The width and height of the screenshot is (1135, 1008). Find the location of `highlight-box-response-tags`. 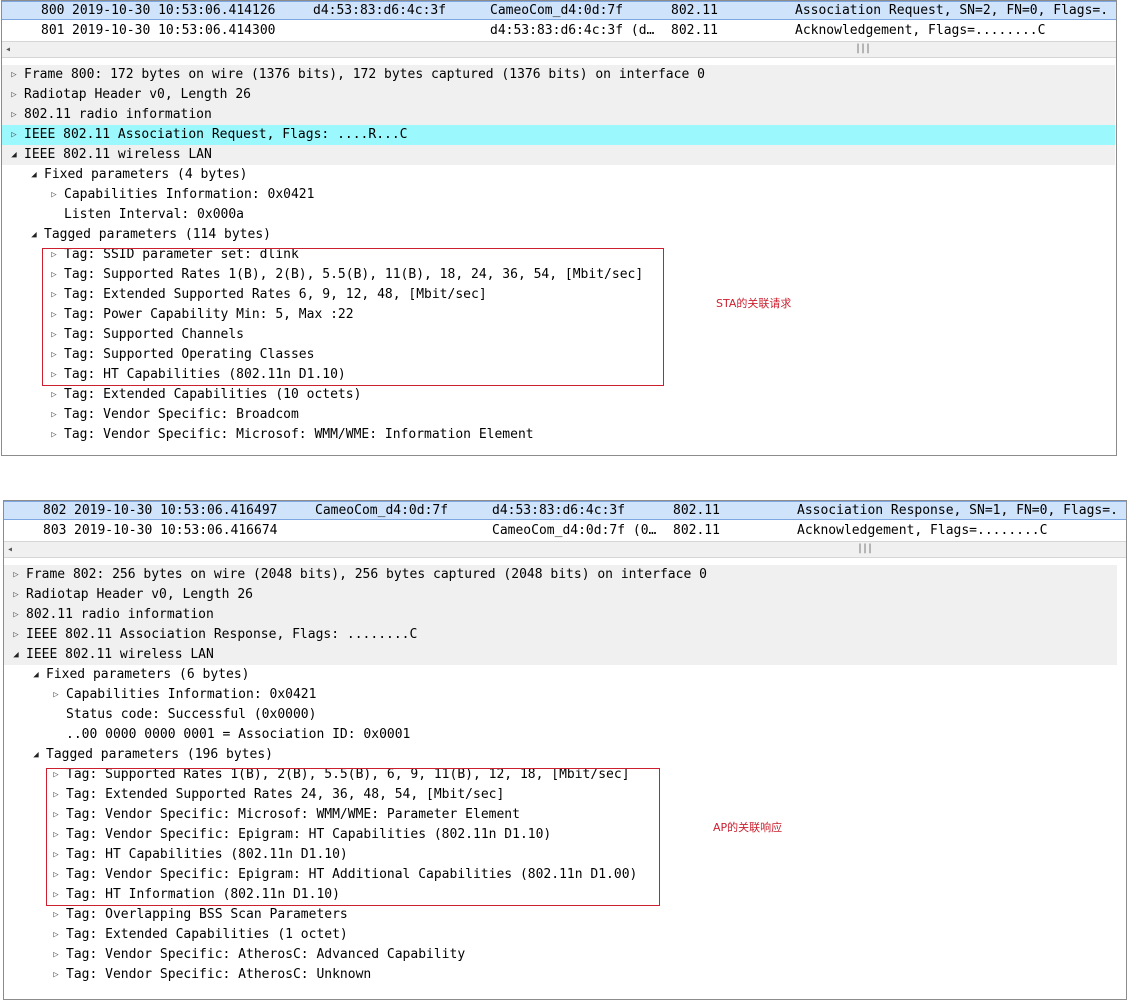

highlight-box-response-tags is located at coordinates (353, 837).